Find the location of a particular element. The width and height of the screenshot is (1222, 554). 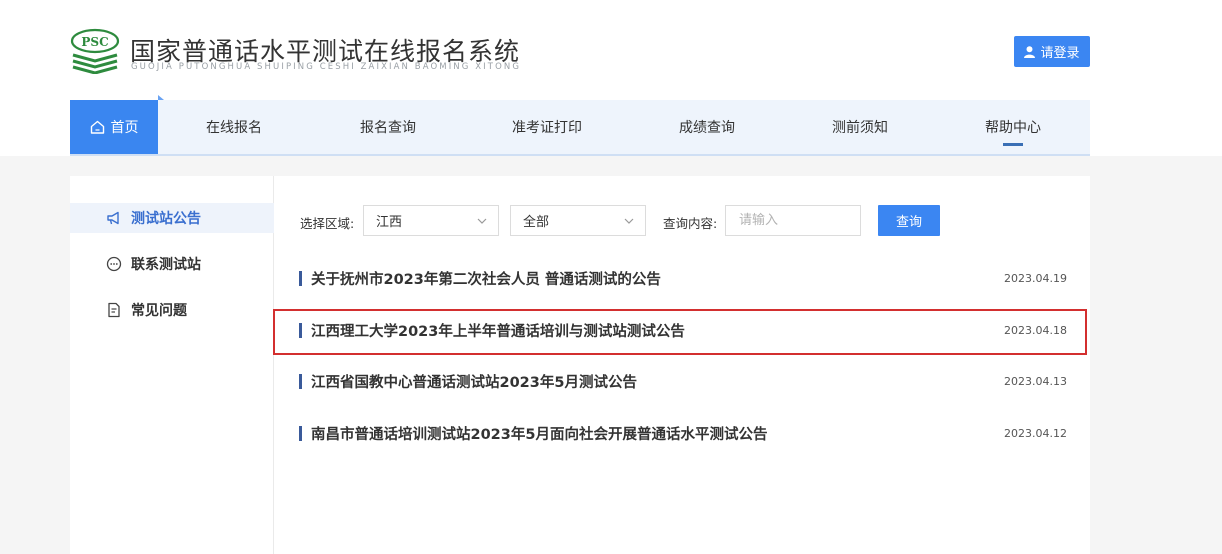

sidebar-item-faq: 常见问题 is located at coordinates (172, 310).